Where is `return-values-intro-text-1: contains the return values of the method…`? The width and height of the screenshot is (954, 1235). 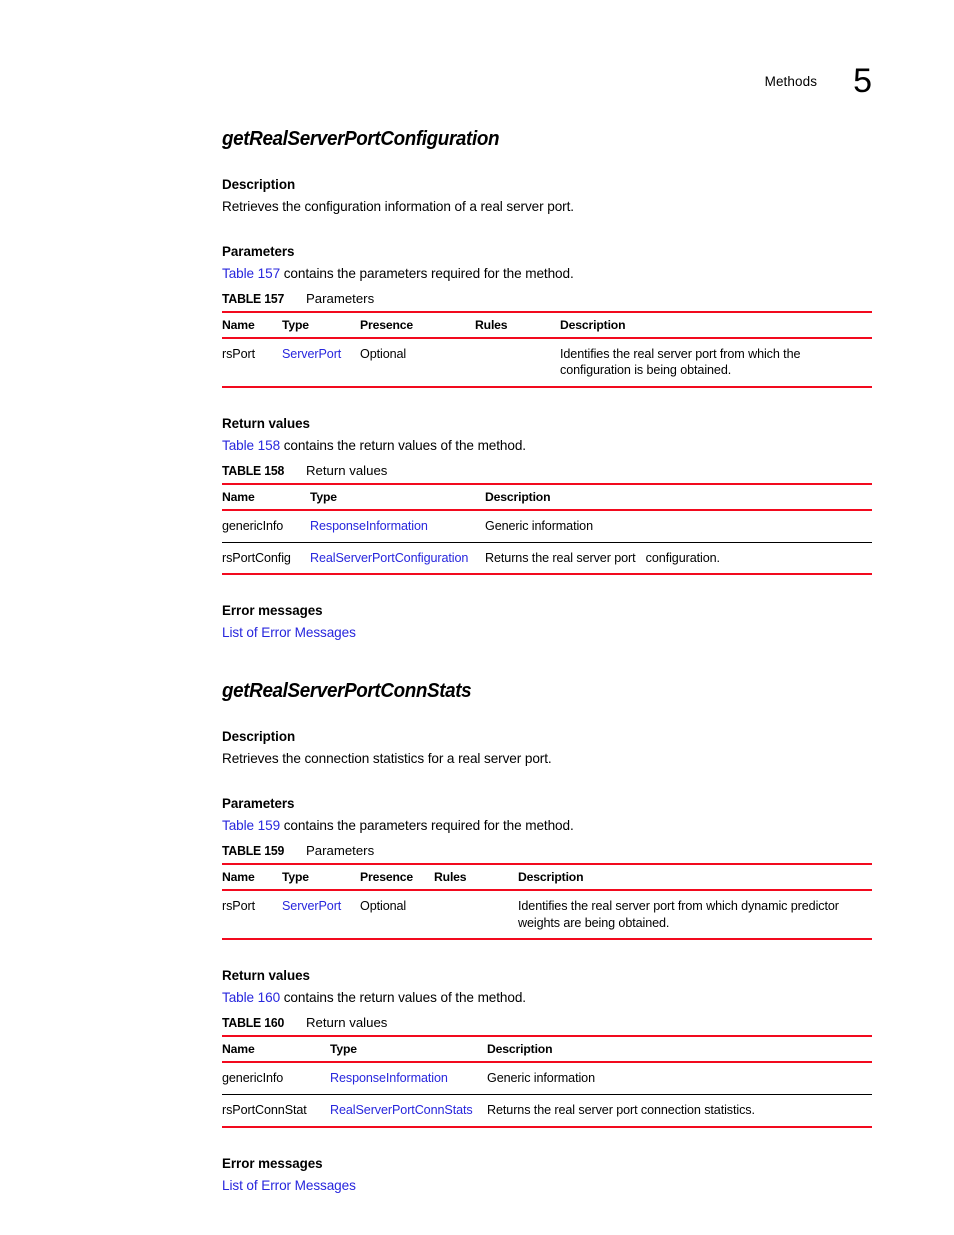
return-values-intro-text-1: contains the return values of the method… is located at coordinates (403, 446).